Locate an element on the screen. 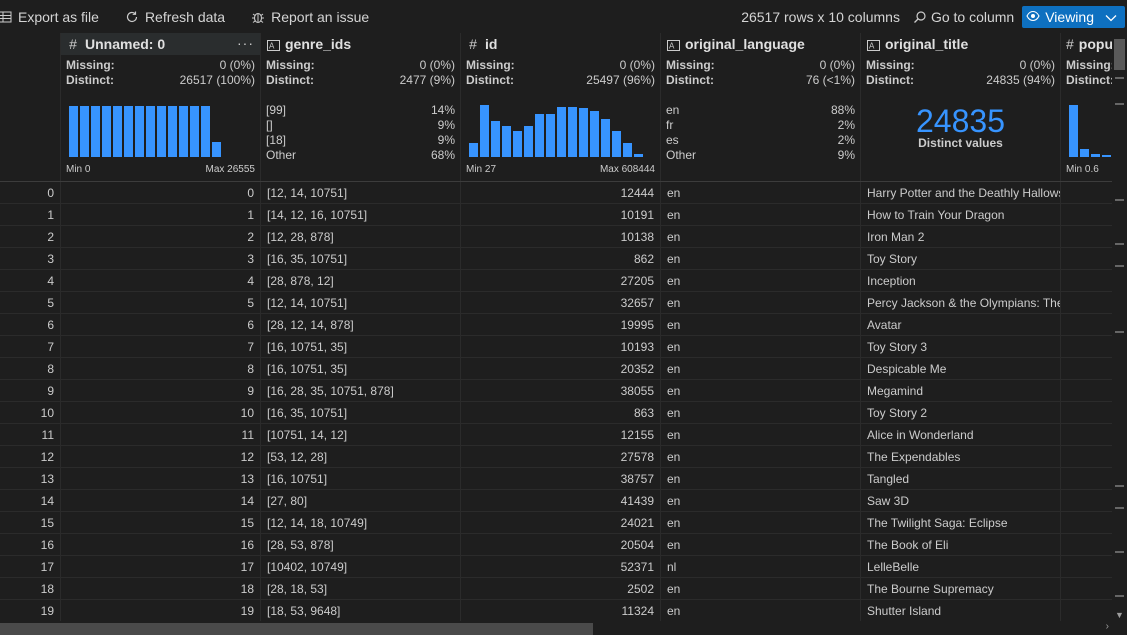  column-title: # Unnamed: 0 is located at coordinates (160, 44).